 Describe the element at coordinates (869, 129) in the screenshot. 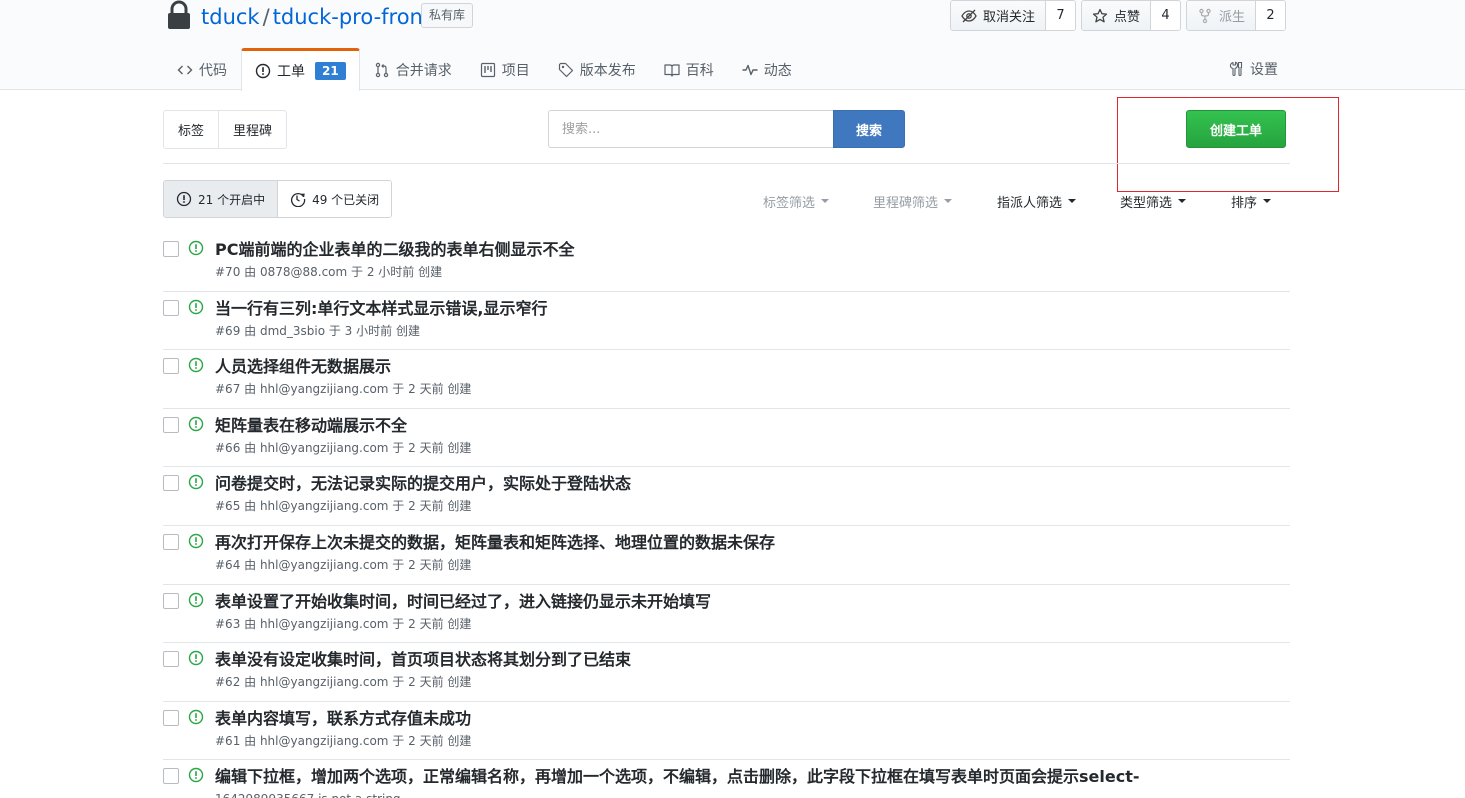

I see `search-button: 搜索` at that location.